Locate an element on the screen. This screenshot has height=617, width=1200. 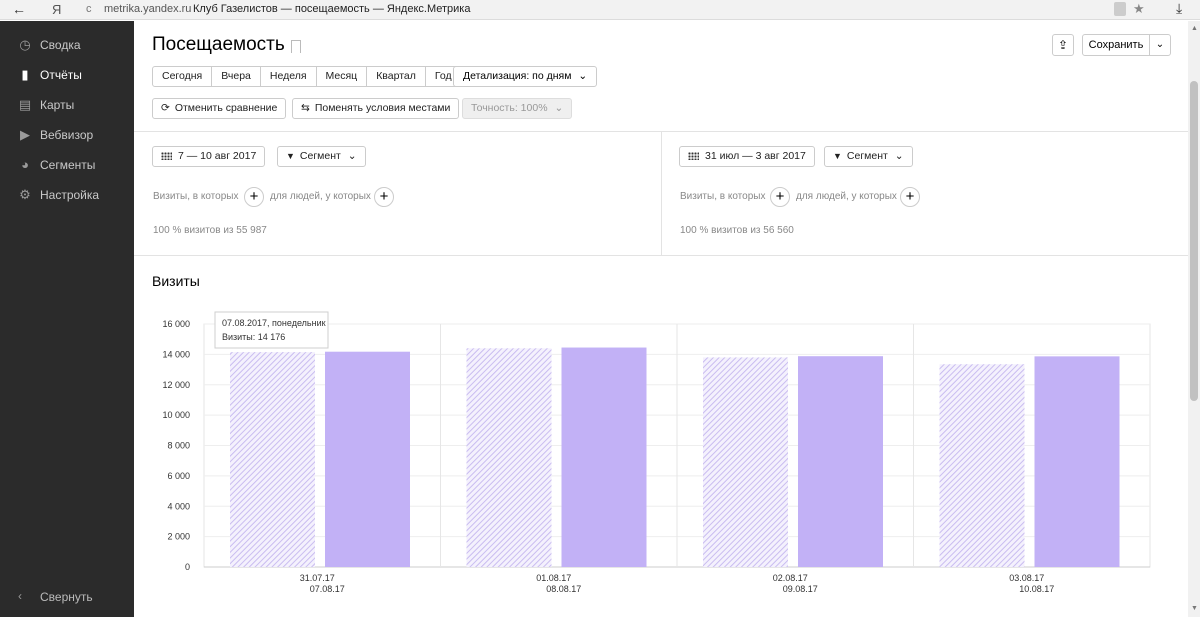
collapse-sidebar-button: ‹ Свернуть is located at coordinates (67, 597).